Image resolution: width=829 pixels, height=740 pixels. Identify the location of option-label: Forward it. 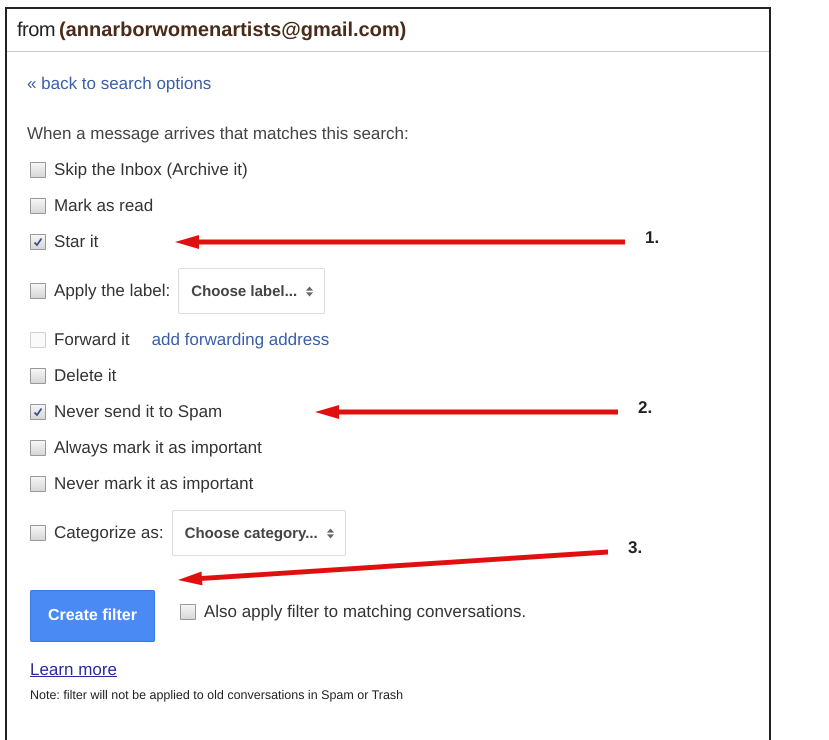
(92, 340).